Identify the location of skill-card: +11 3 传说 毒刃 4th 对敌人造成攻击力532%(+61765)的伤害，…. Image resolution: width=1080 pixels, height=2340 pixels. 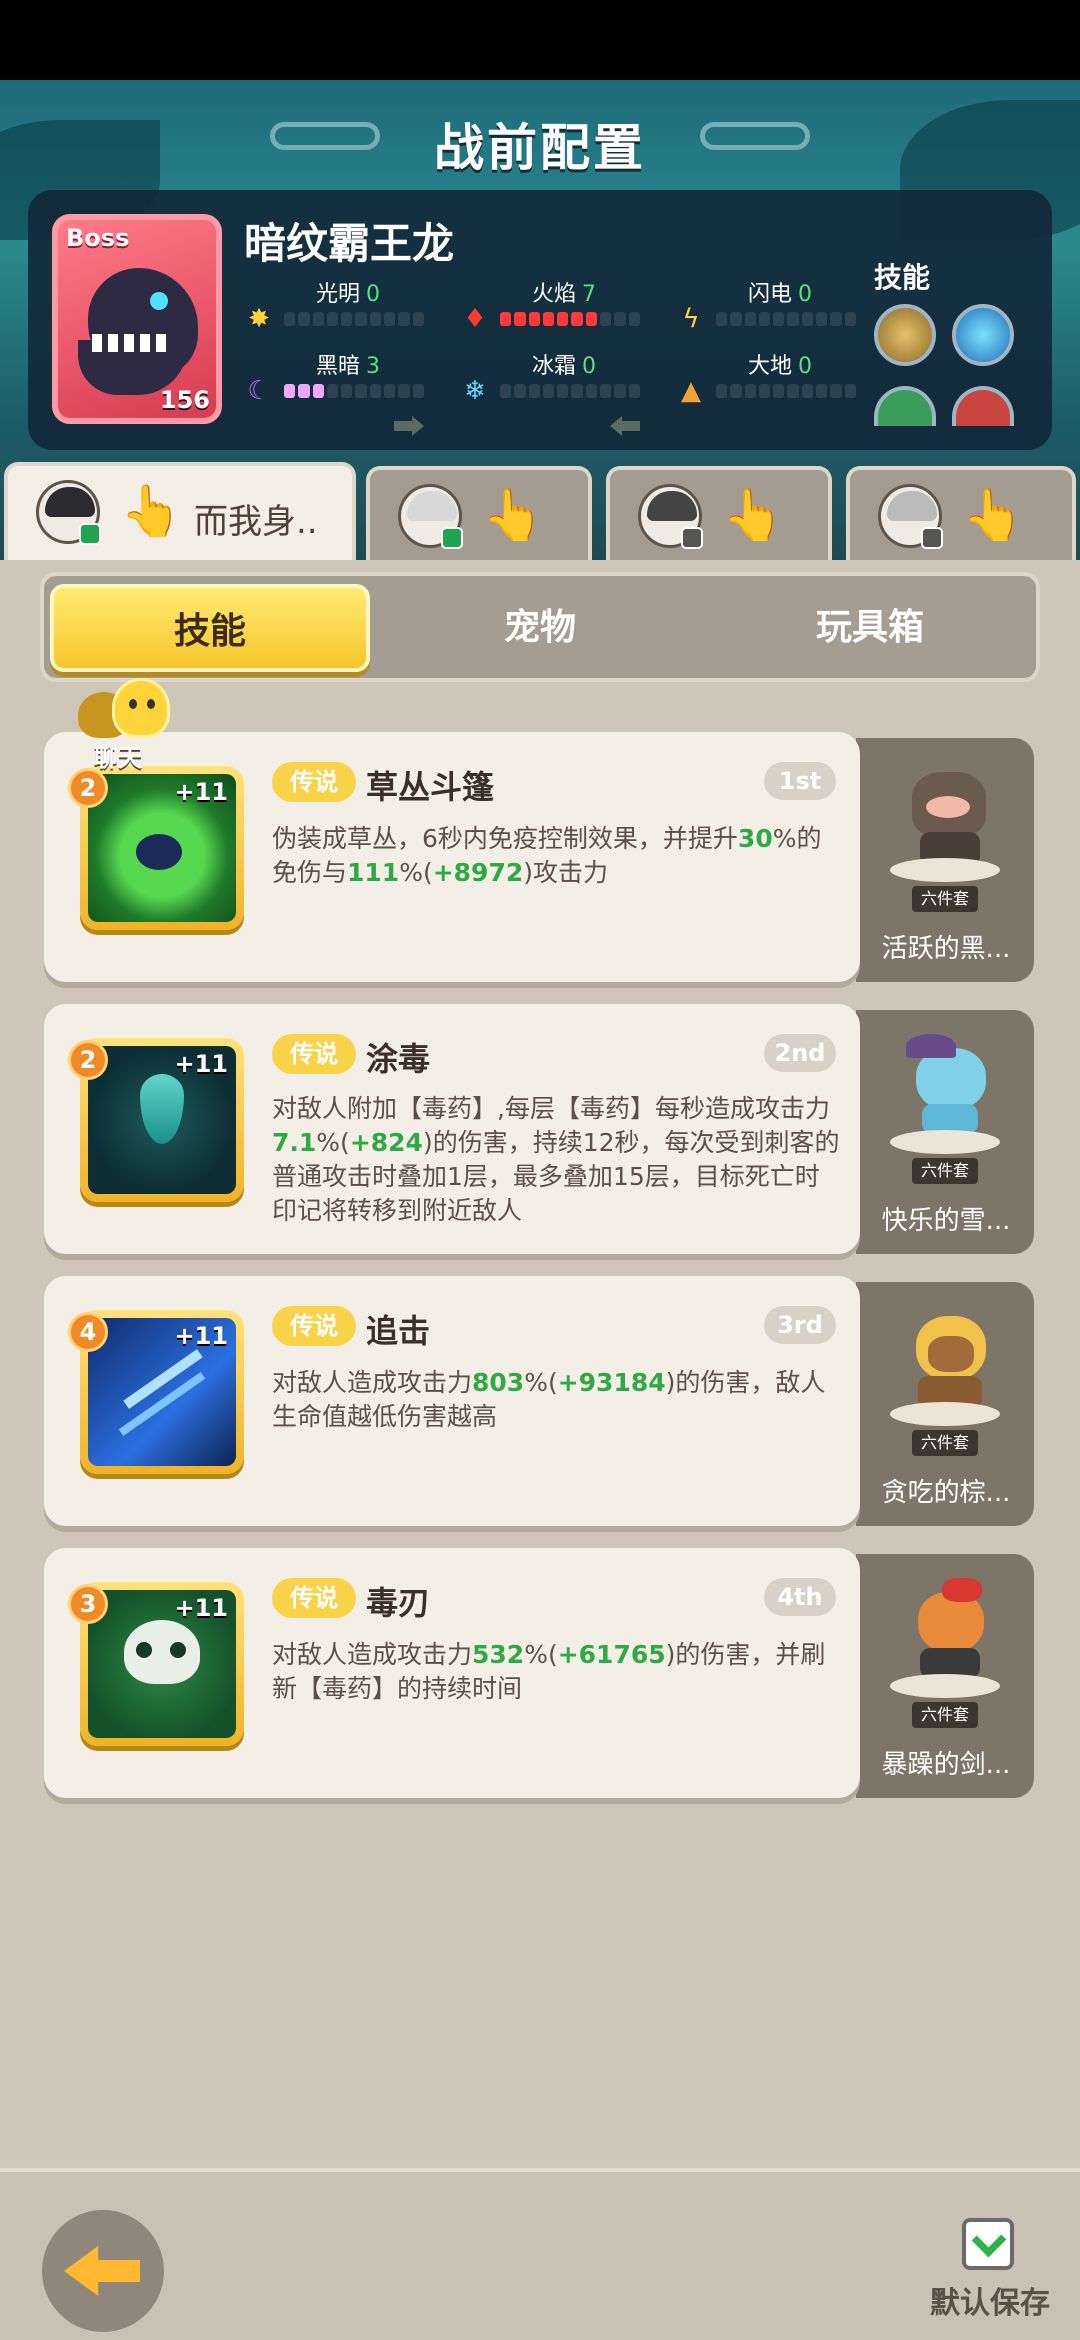
(452, 1673).